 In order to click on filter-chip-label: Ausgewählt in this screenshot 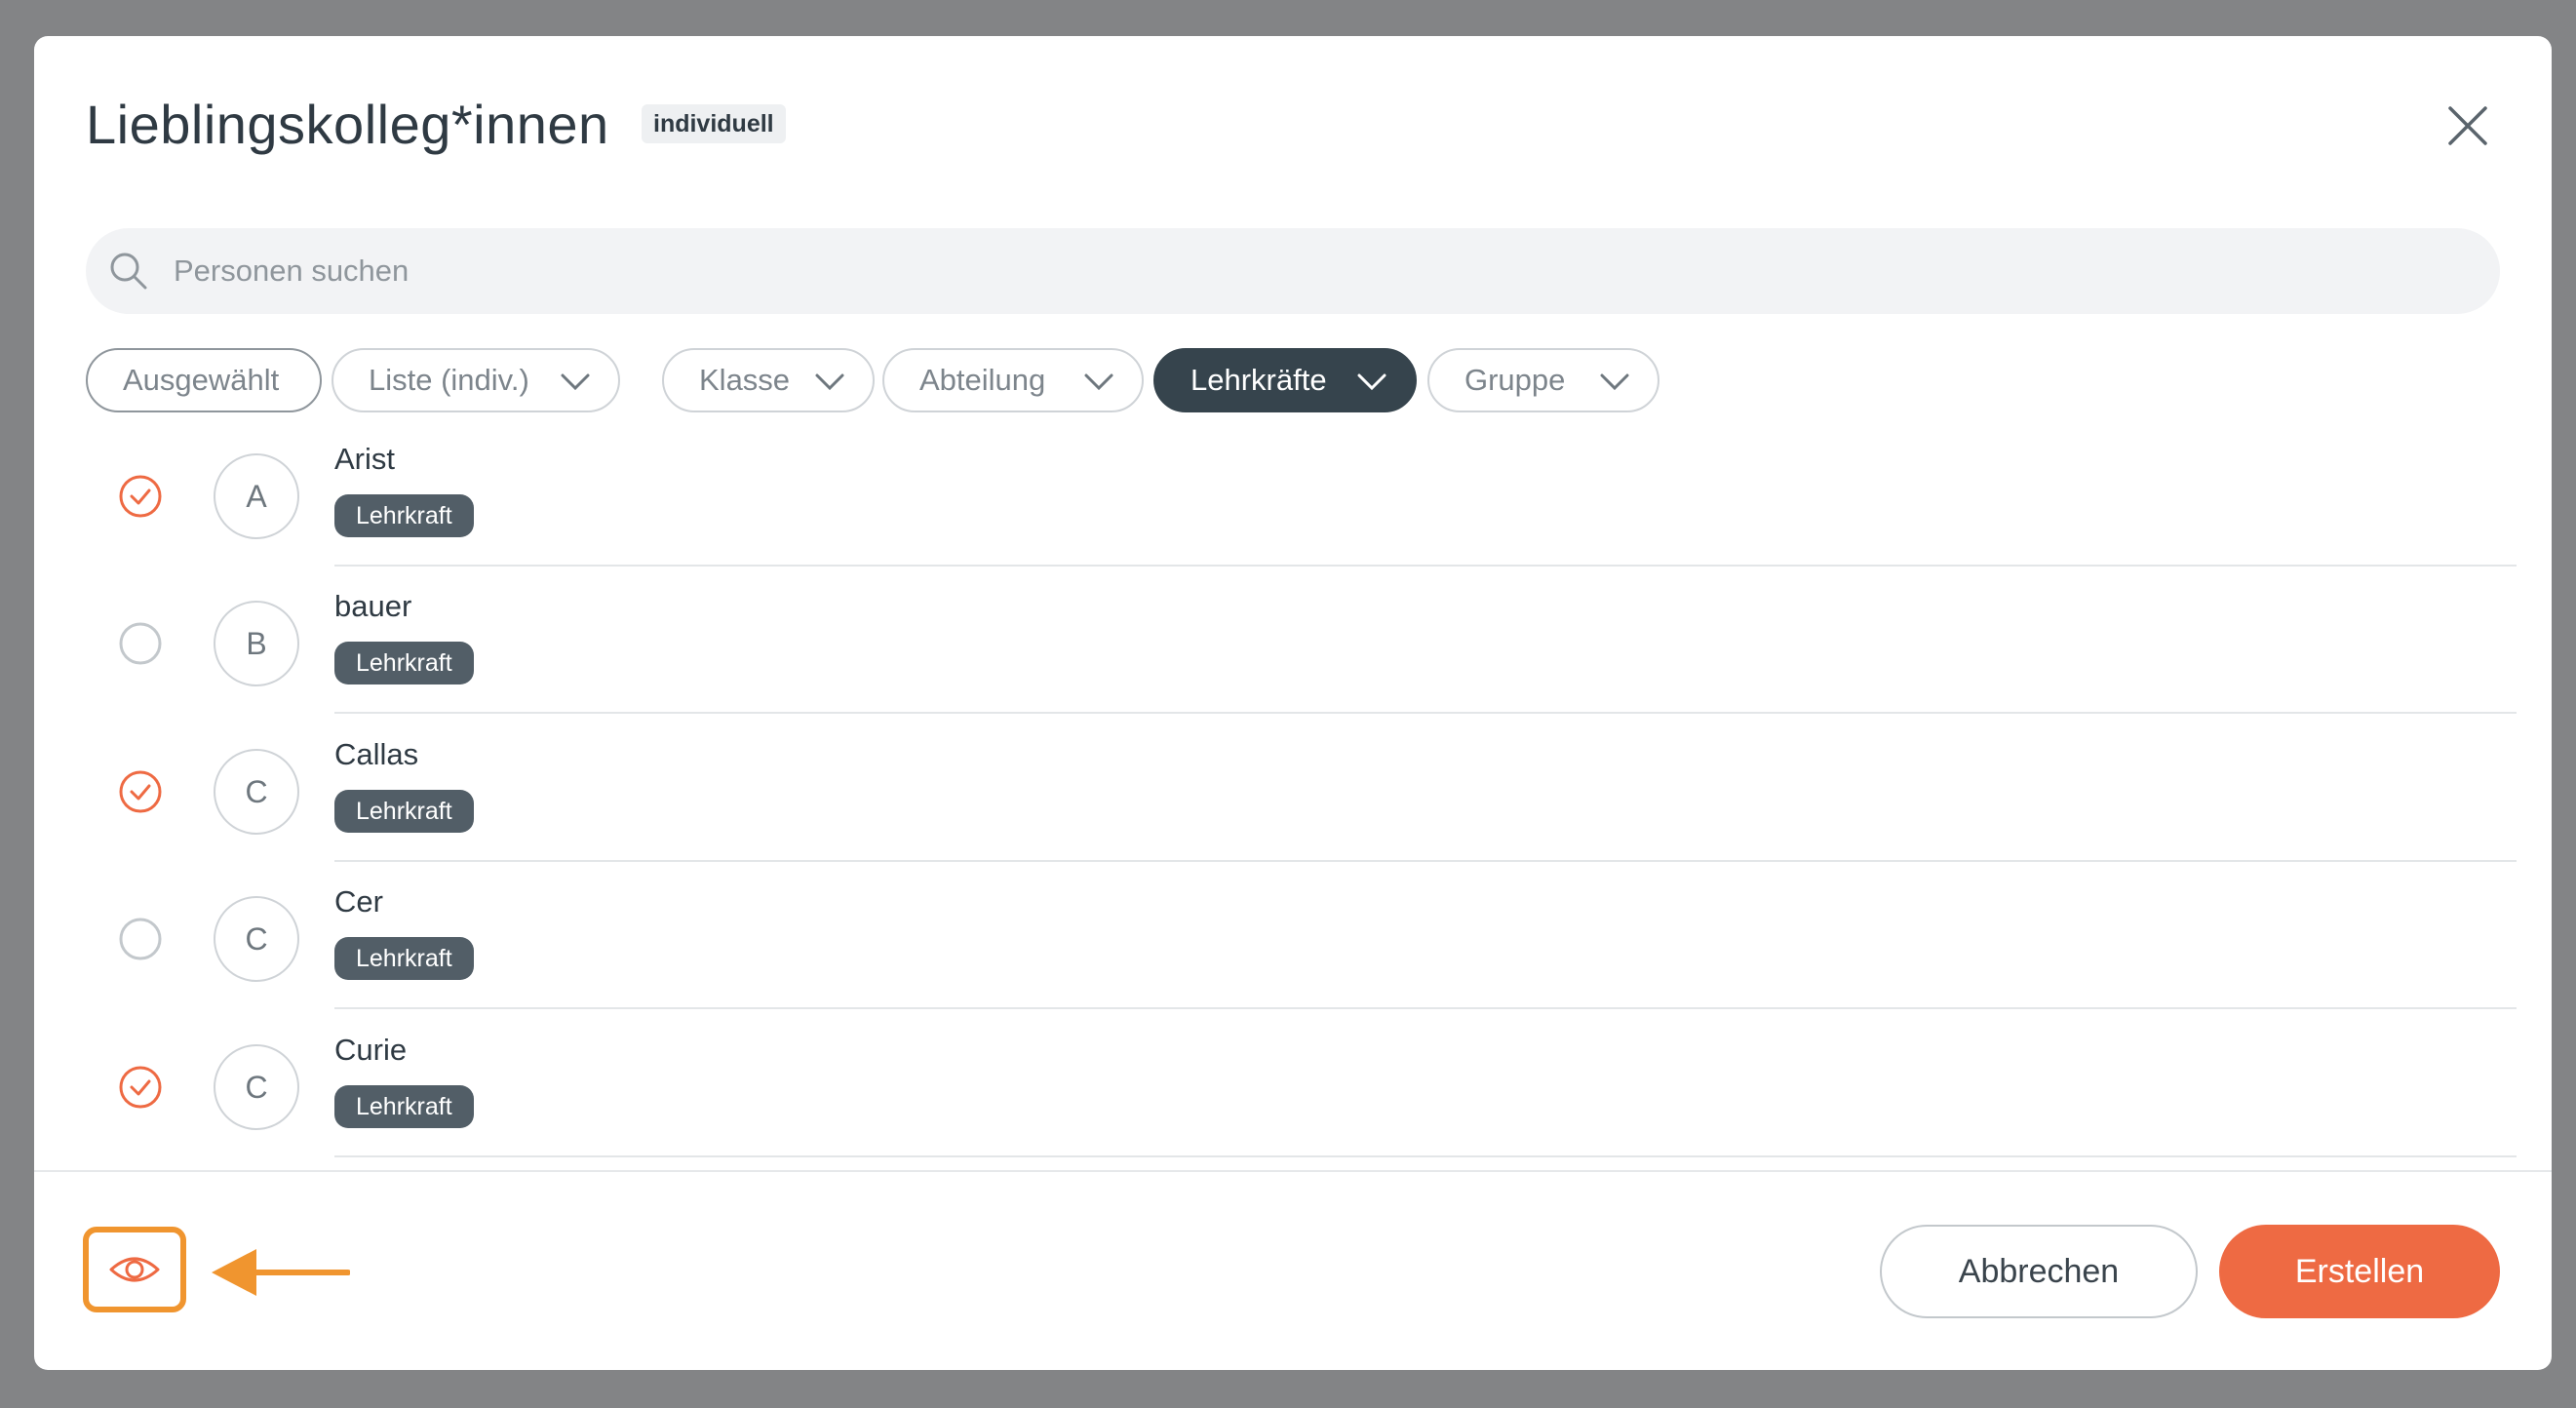, I will do `click(201, 380)`.